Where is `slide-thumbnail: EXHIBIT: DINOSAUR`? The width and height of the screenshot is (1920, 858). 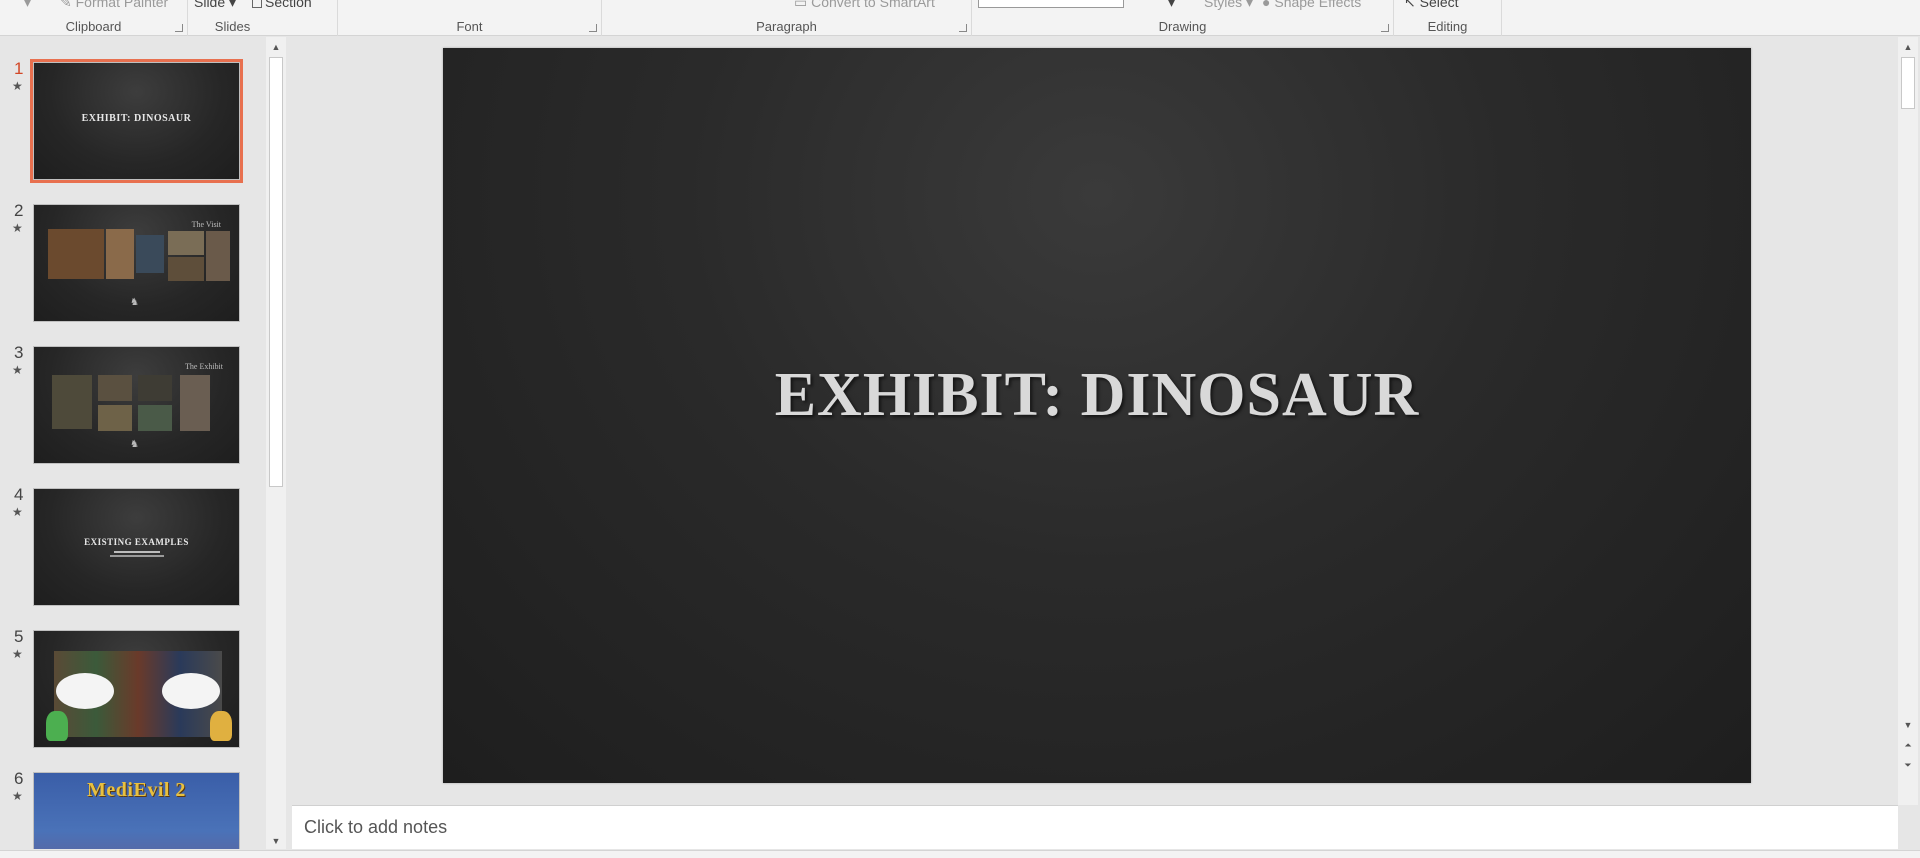 slide-thumbnail: EXHIBIT: DINOSAUR is located at coordinates (136, 121).